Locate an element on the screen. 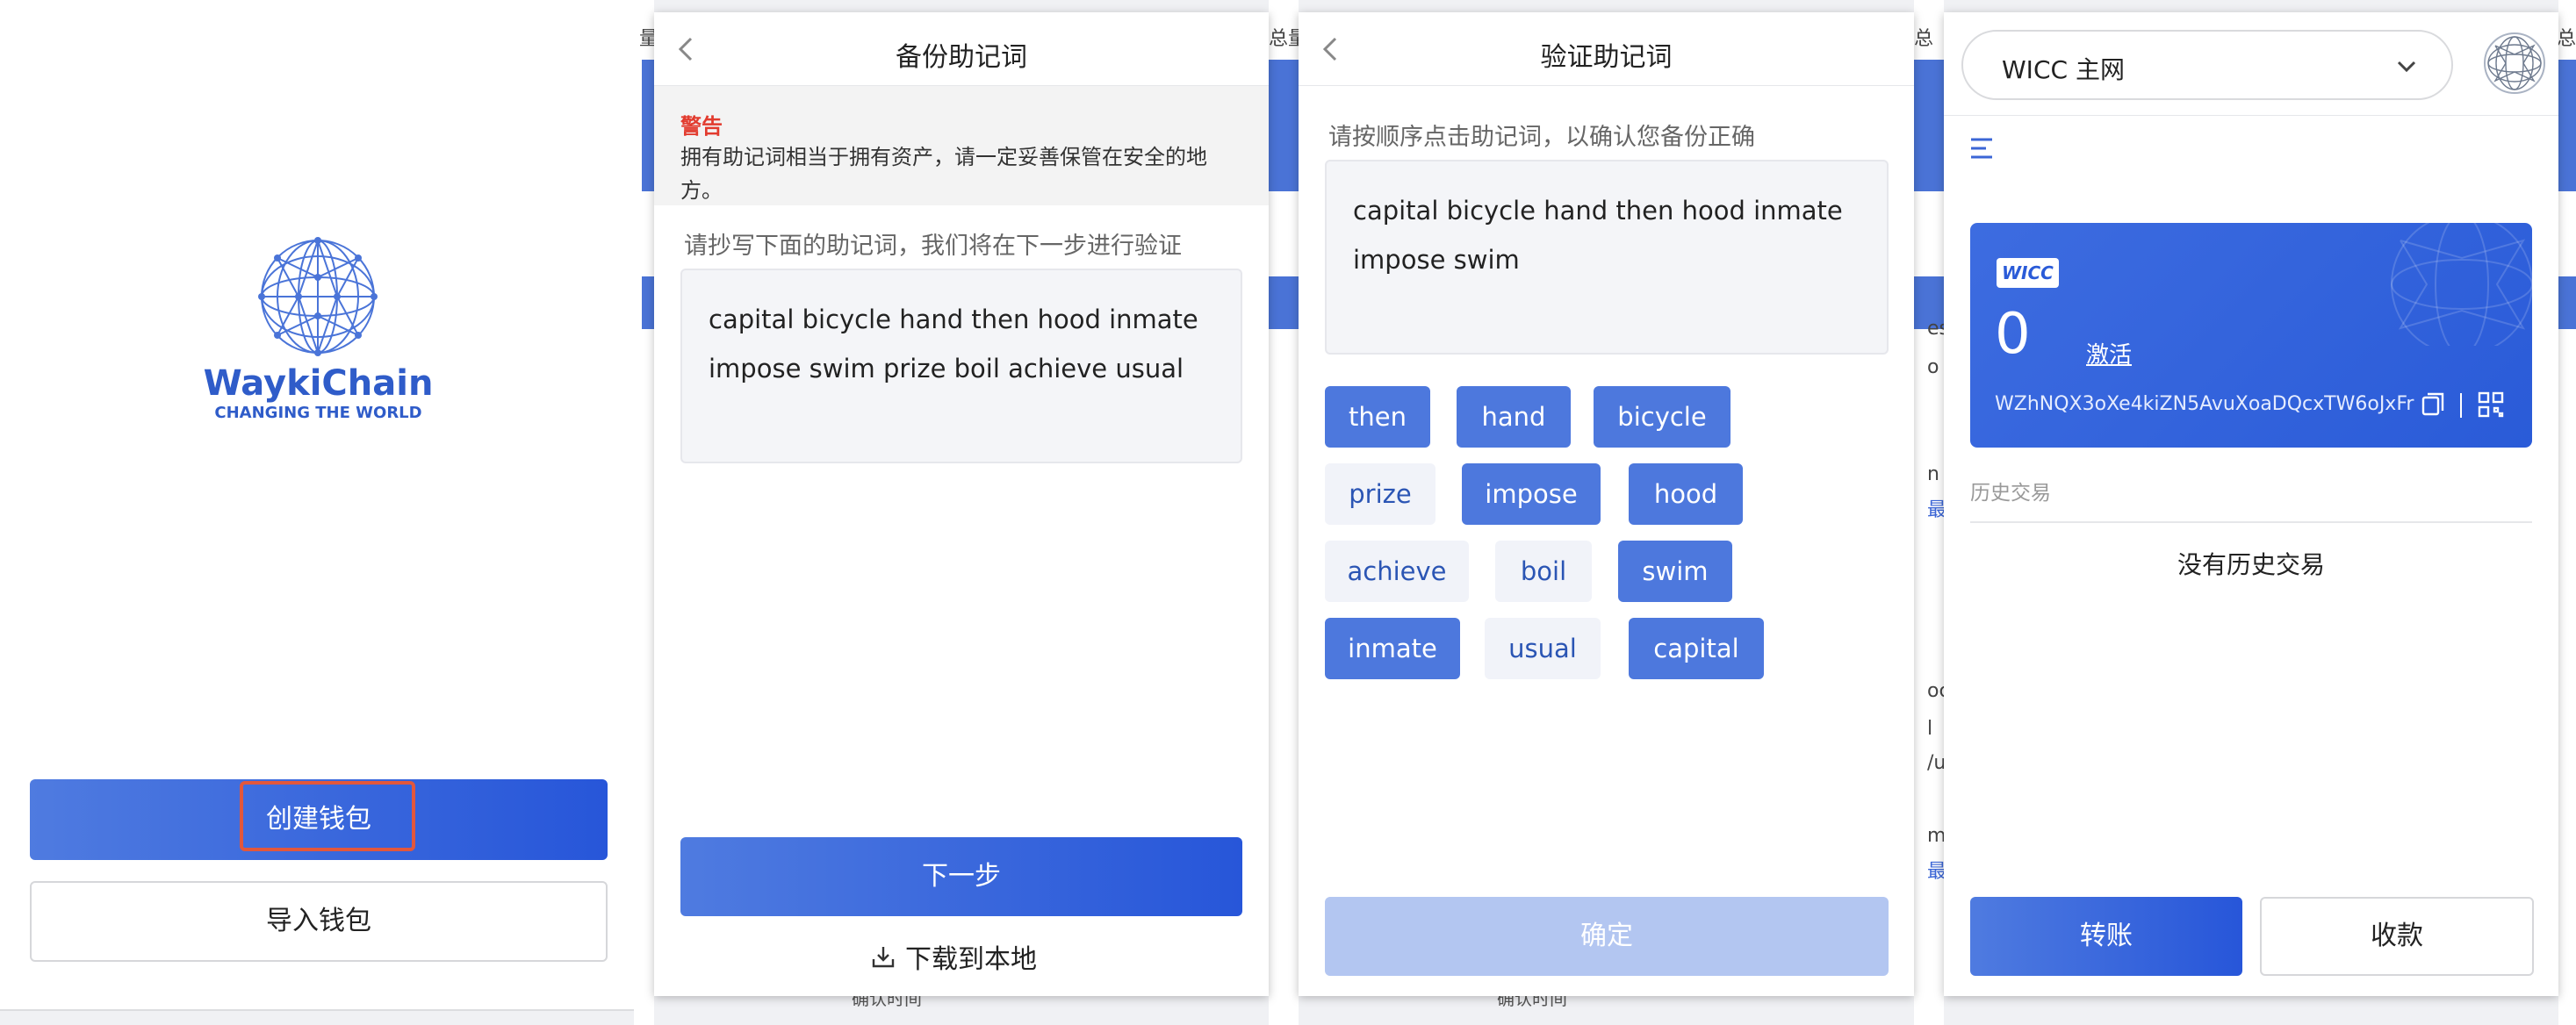 This screenshot has height=1025, width=2576. word-chip: achieve is located at coordinates (1397, 571).